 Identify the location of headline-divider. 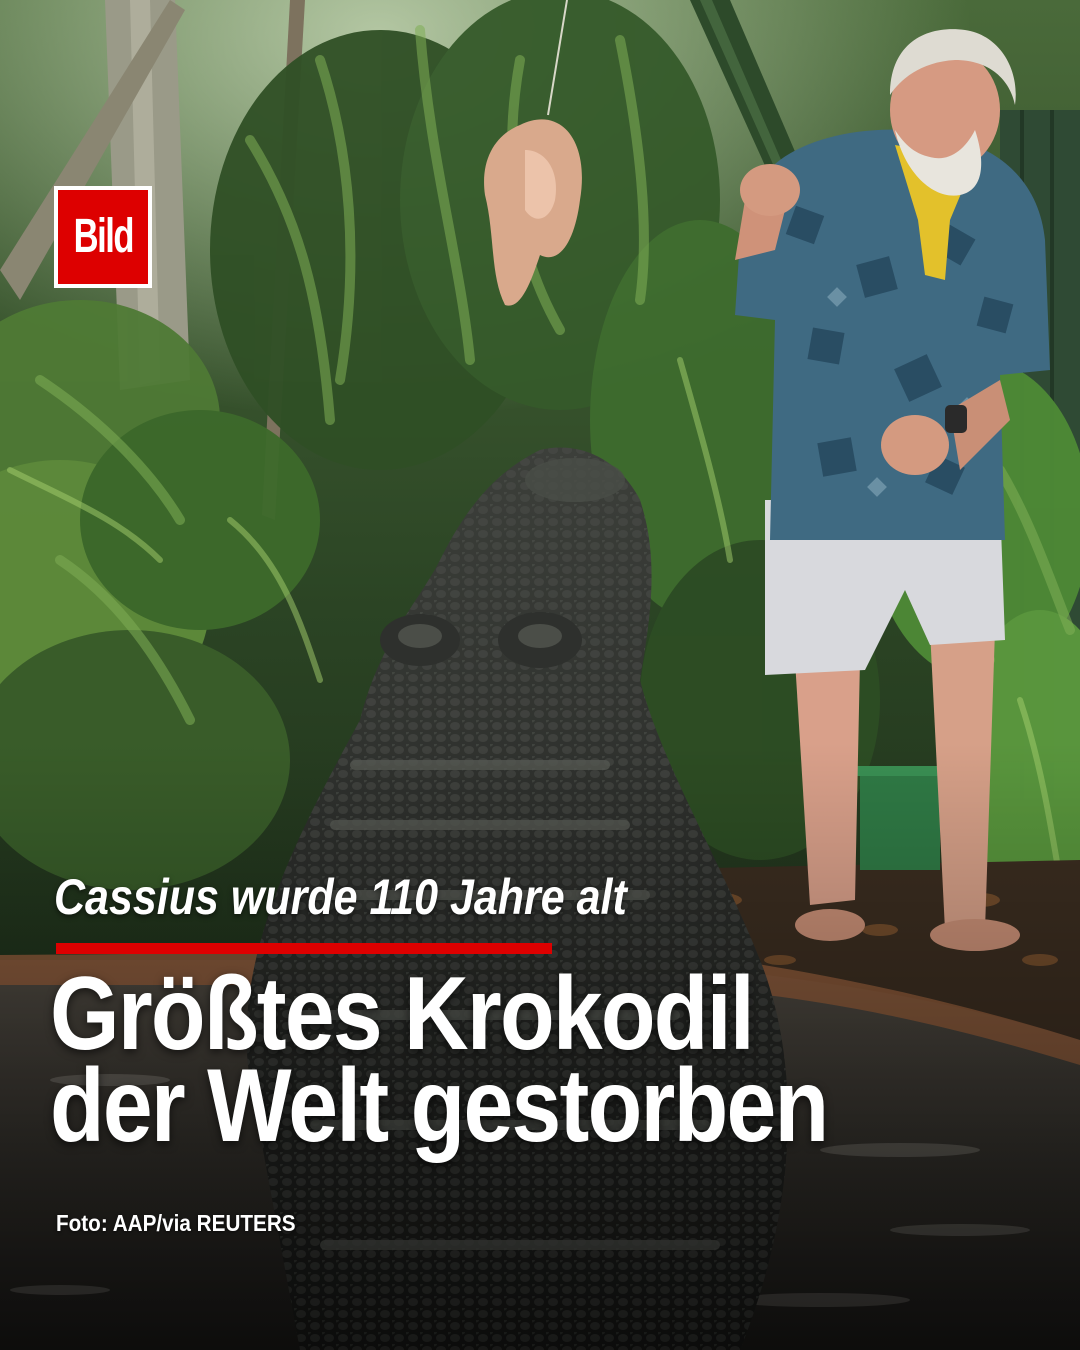
(304, 948).